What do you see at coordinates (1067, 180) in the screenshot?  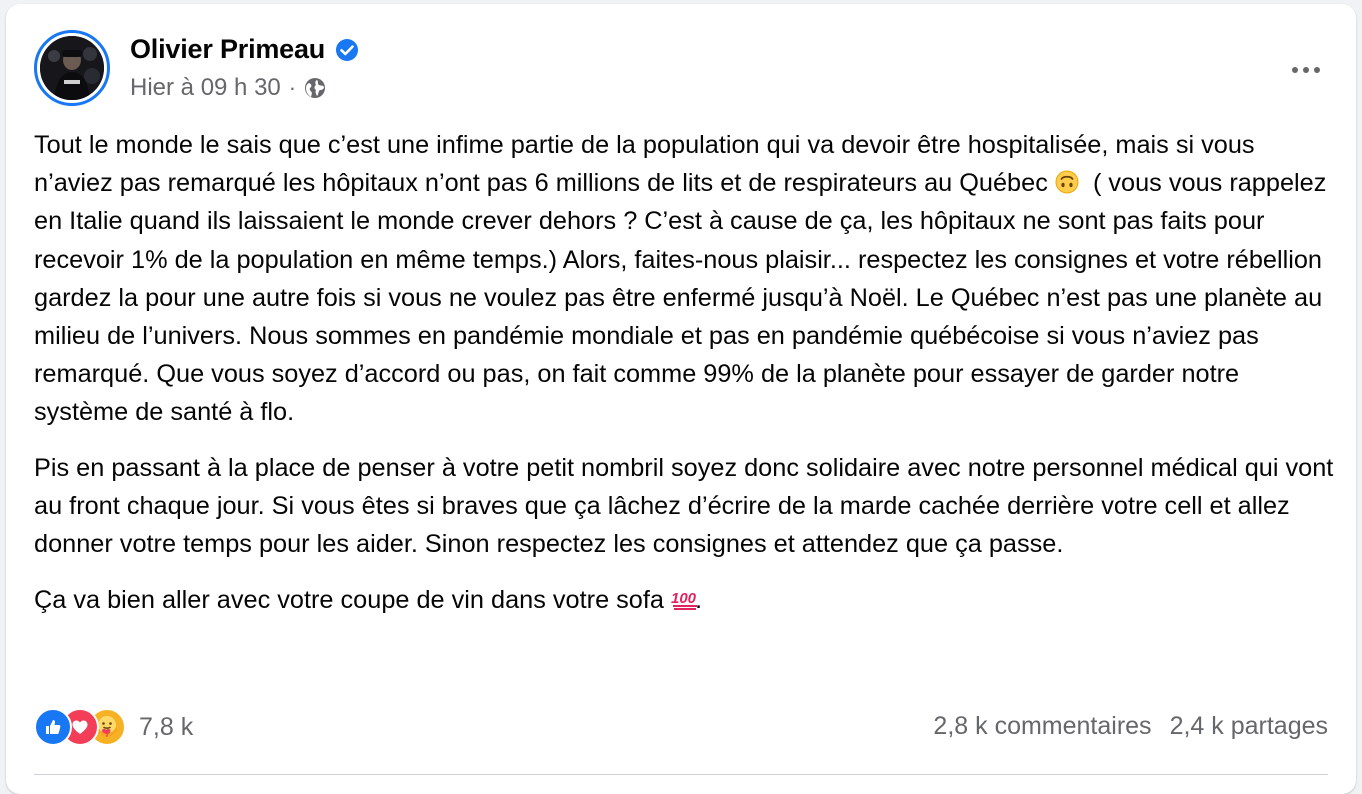 I see `upside-down-face-icon` at bounding box center [1067, 180].